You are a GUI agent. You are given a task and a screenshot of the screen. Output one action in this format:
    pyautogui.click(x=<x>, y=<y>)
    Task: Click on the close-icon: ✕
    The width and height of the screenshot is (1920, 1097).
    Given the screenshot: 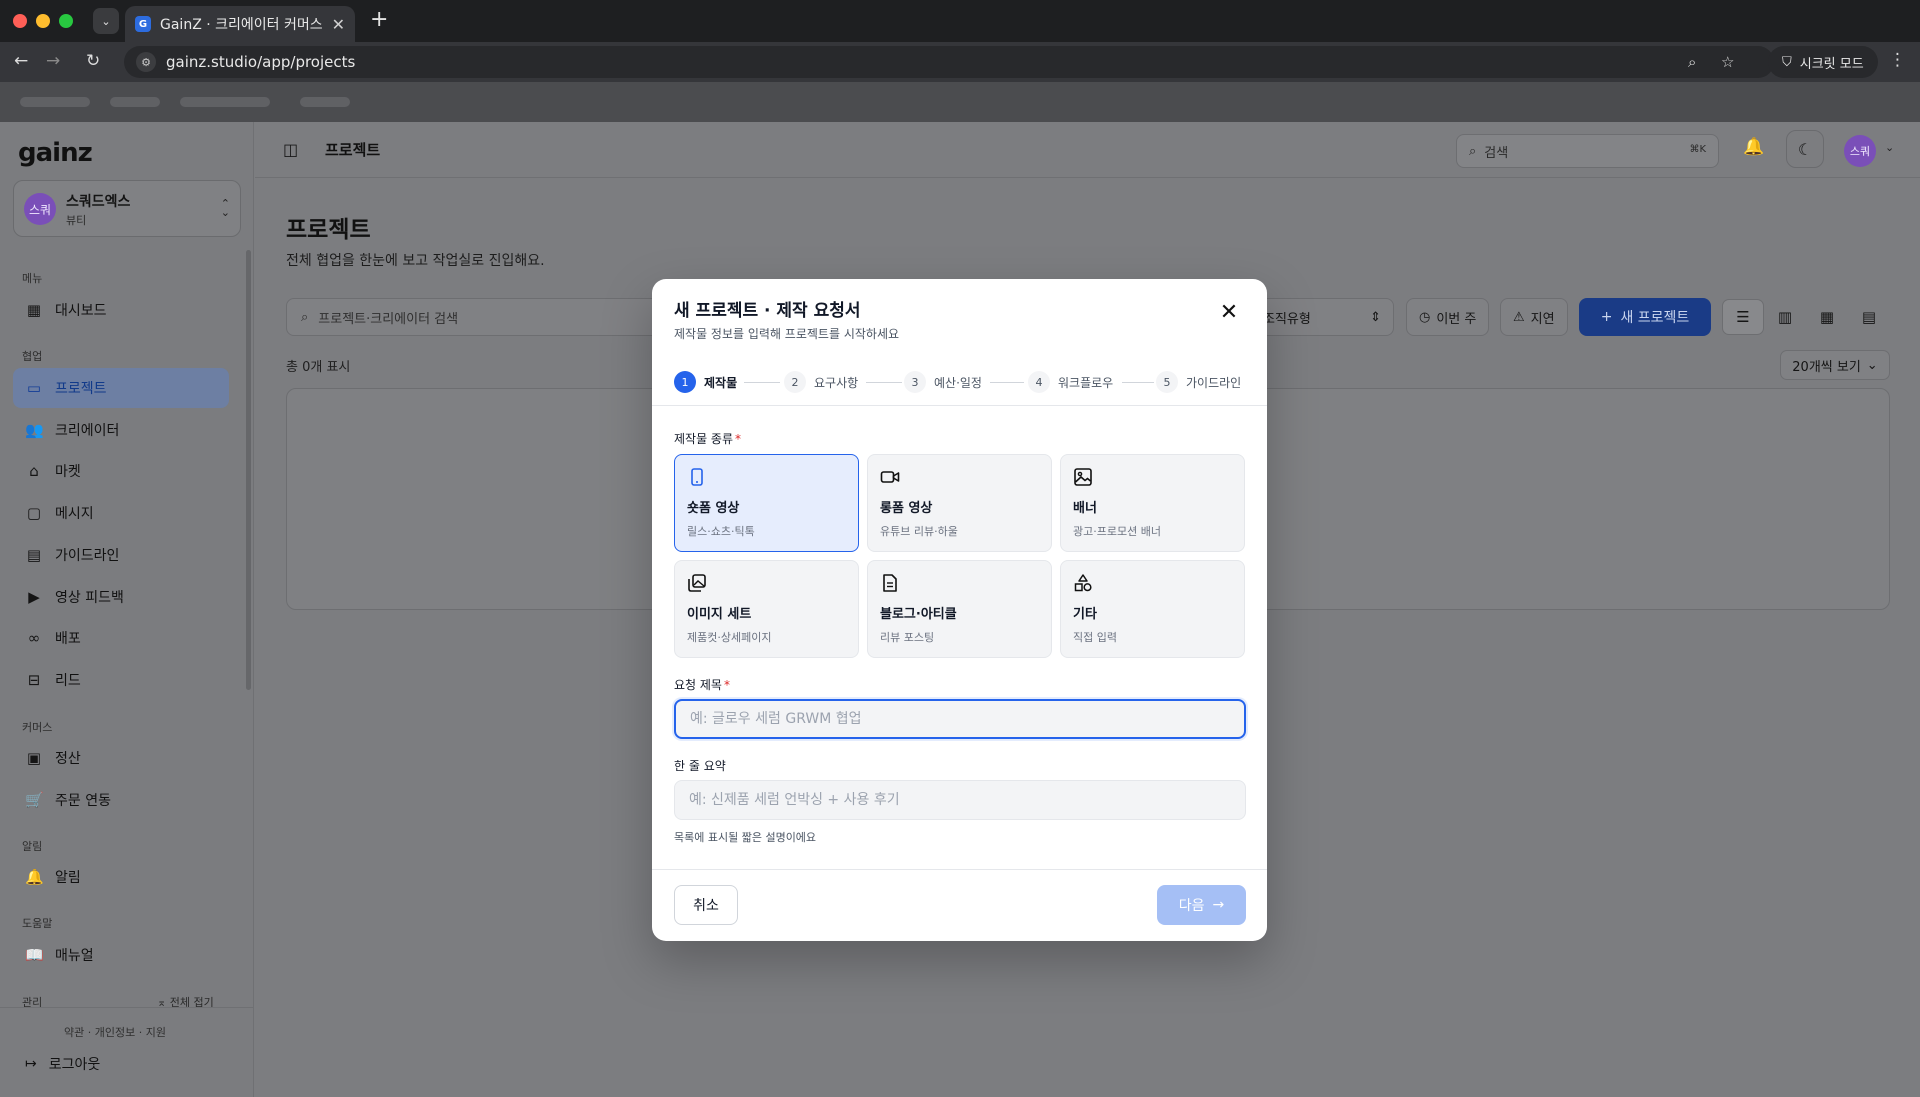 What is the action you would take?
    pyautogui.click(x=1229, y=312)
    